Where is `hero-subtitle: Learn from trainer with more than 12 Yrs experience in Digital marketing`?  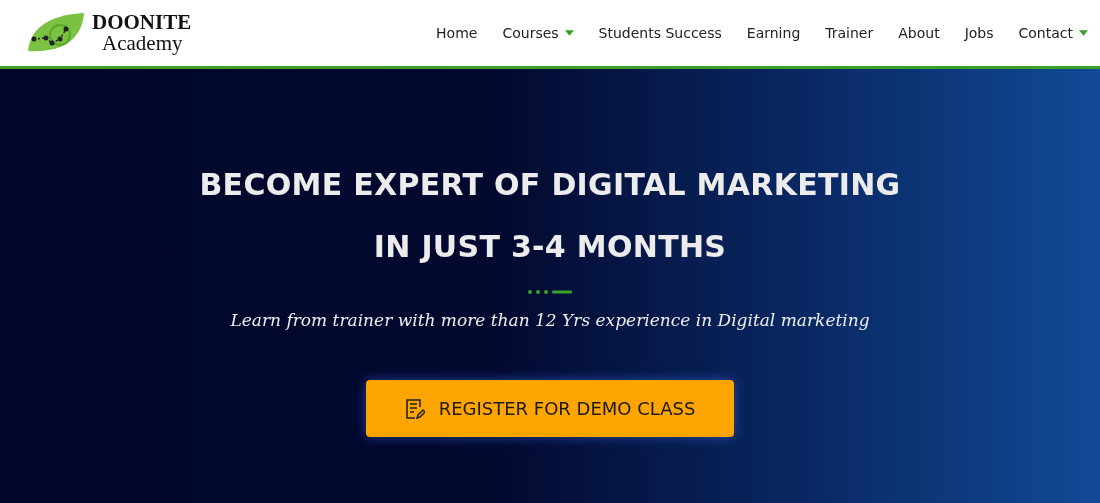
hero-subtitle: Learn from trainer with more than 12 Yrs experience in Digital marketing is located at coordinates (550, 320).